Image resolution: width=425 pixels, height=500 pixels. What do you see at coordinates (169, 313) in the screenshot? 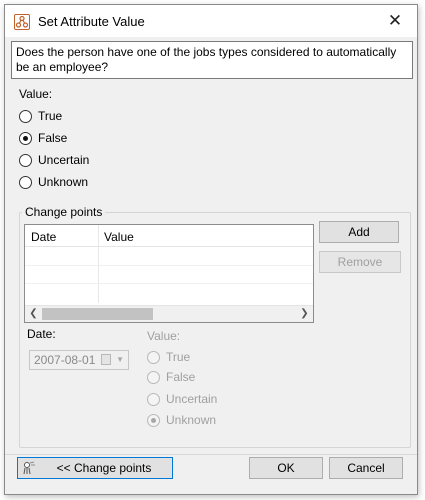
I see `horizontal-scrollbar: ❮ ❯` at bounding box center [169, 313].